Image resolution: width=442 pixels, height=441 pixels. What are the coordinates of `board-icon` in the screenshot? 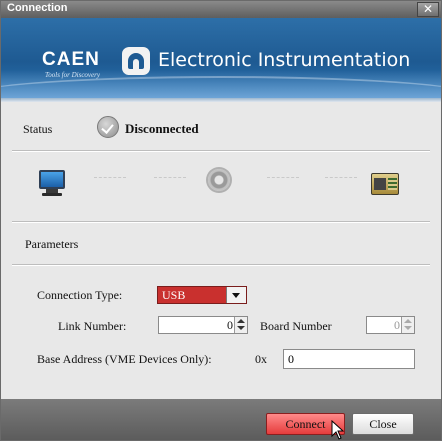 It's located at (385, 184).